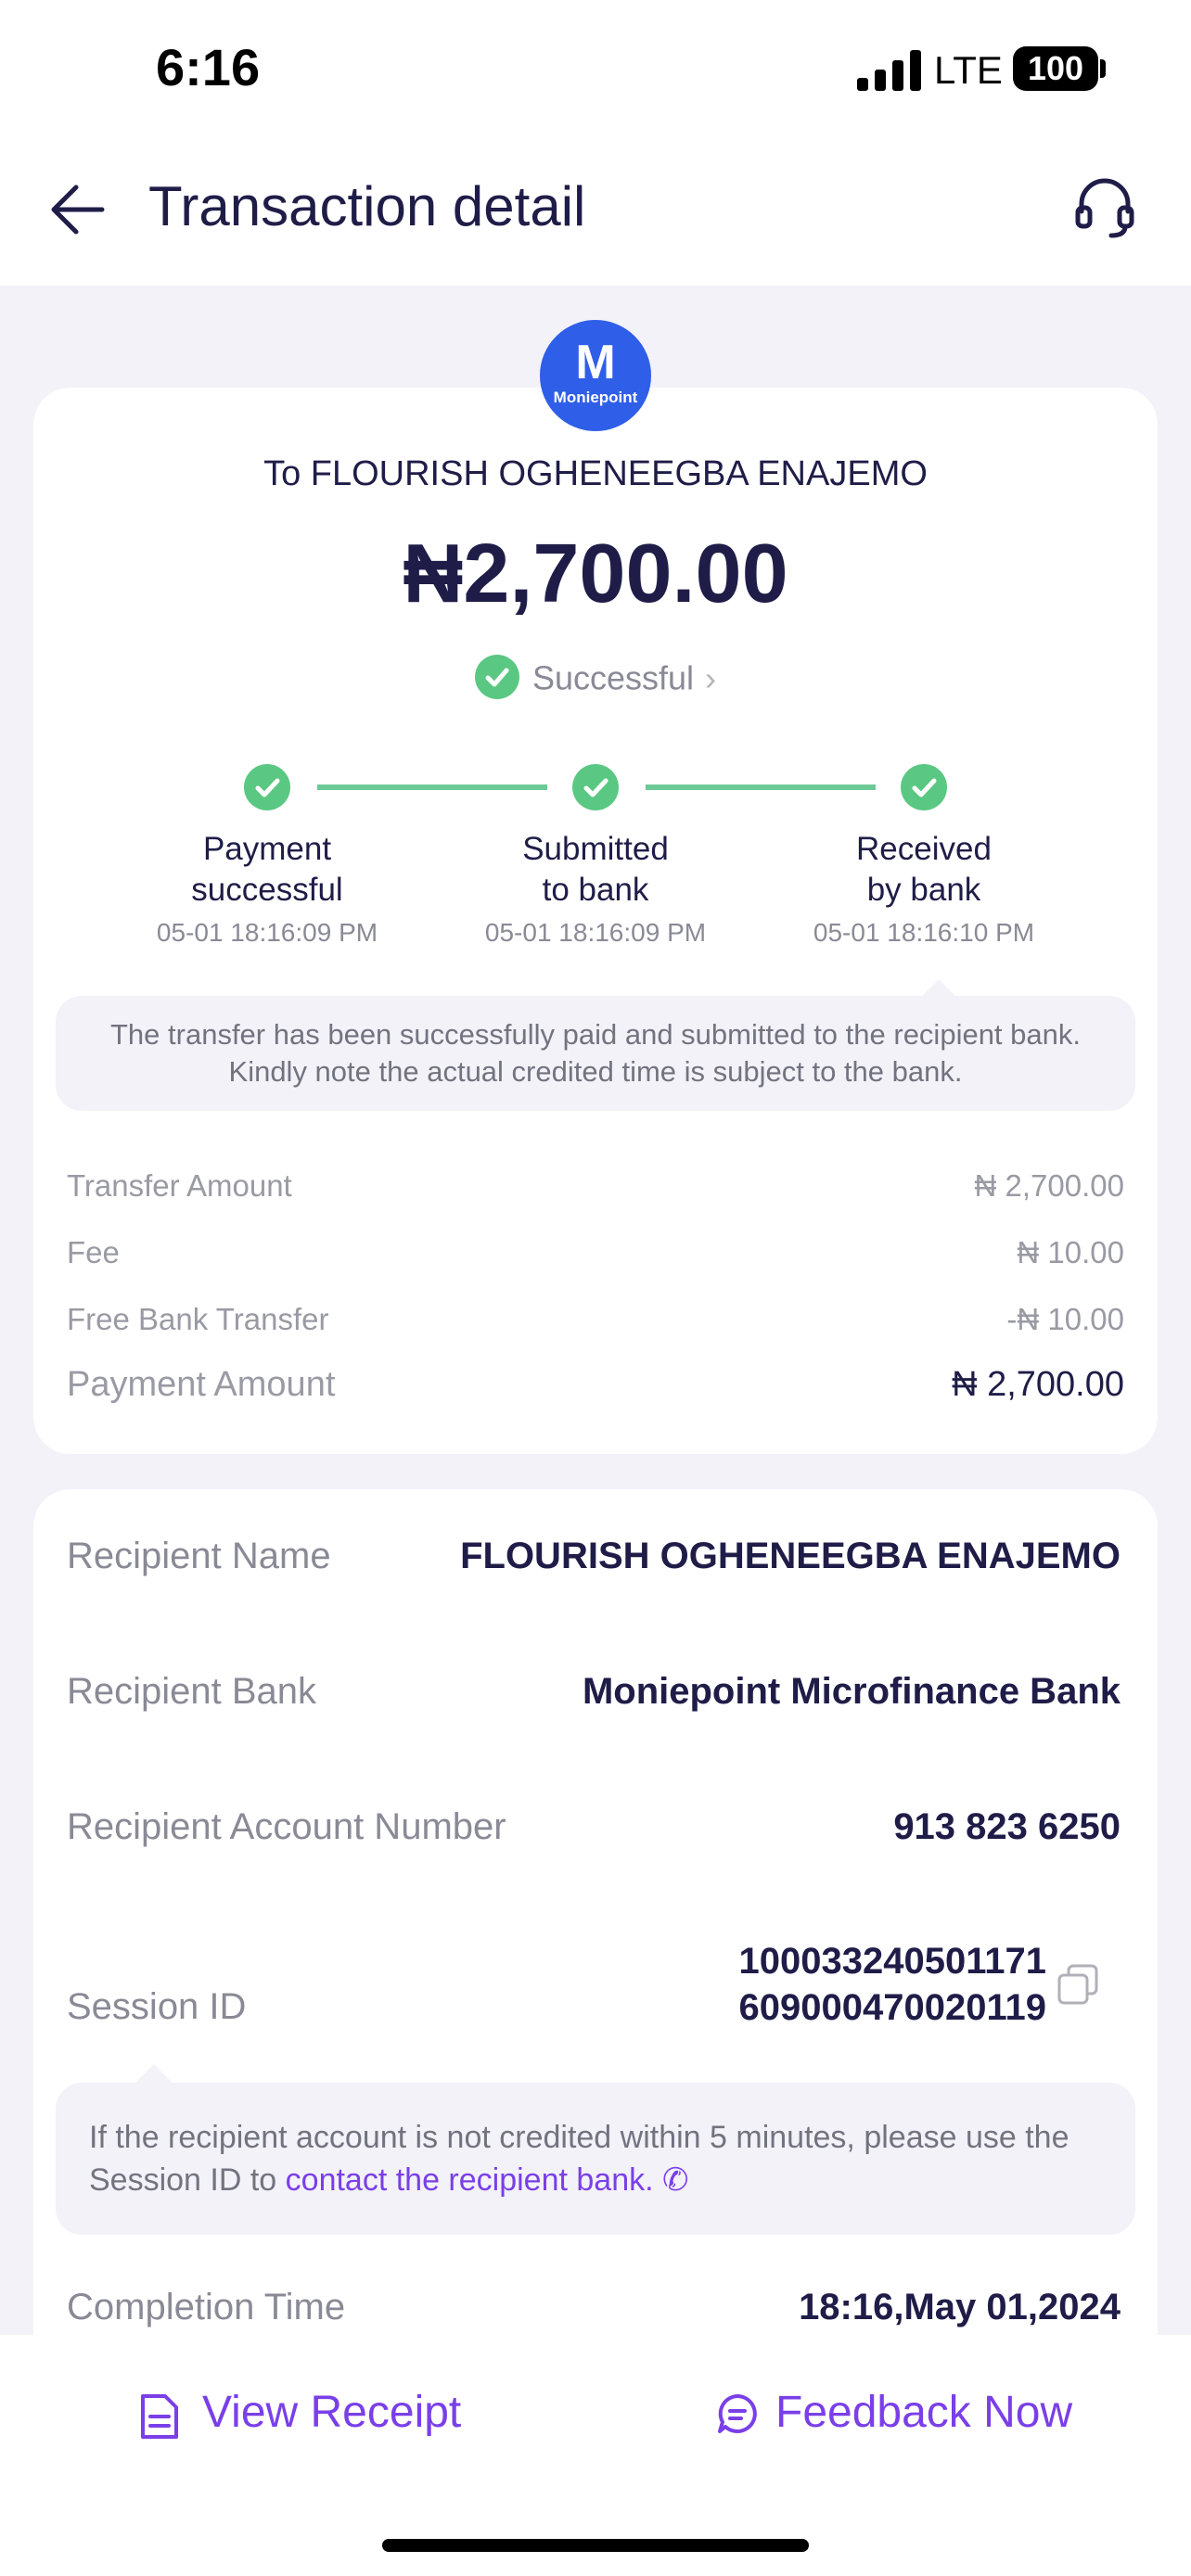 The width and height of the screenshot is (1191, 2576). I want to click on chevron-right-icon: ›, so click(711, 677).